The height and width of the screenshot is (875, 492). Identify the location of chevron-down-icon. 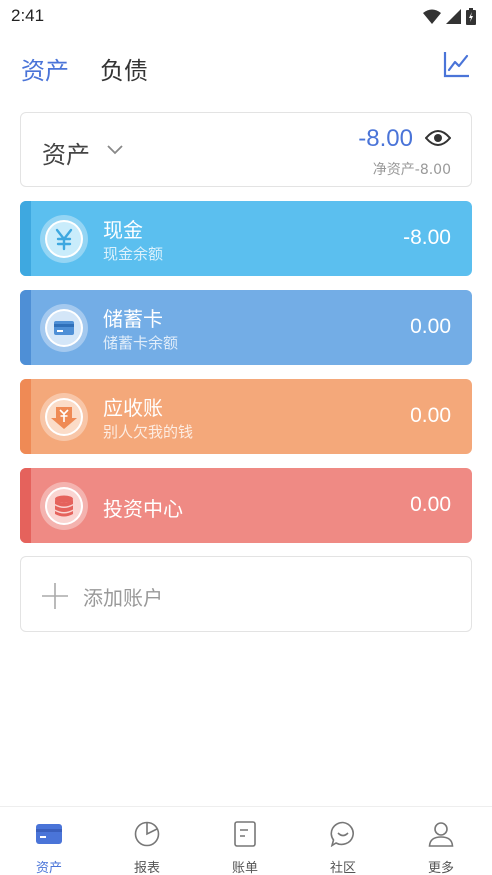
(115, 150).